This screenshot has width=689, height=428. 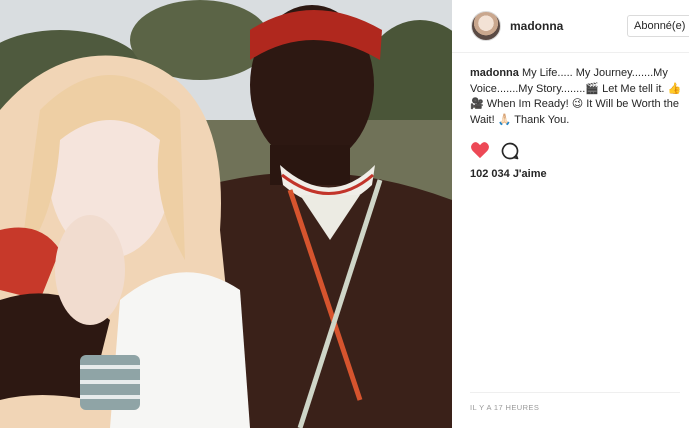 I want to click on divider, so click(x=575, y=392).